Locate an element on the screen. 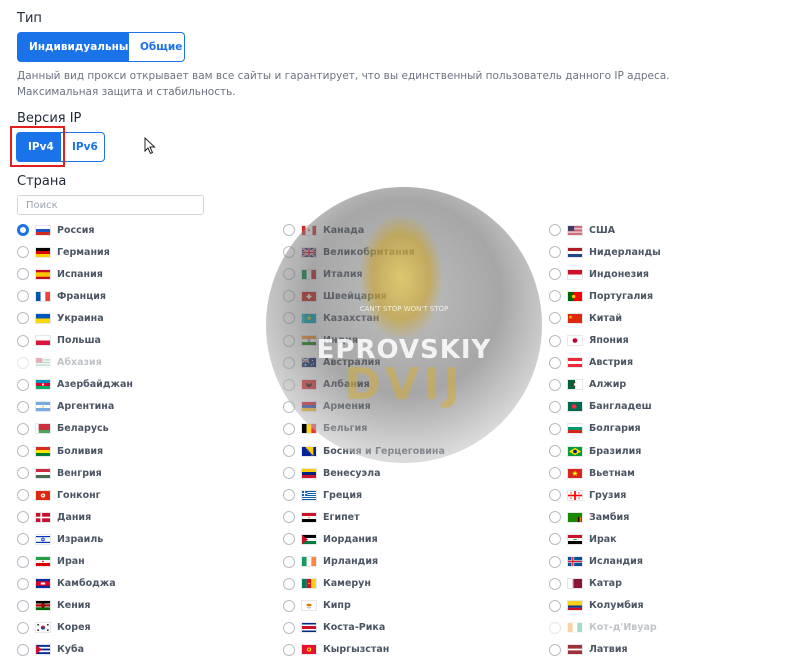 The height and width of the screenshot is (658, 808). country-option: Корея is located at coordinates (54, 628).